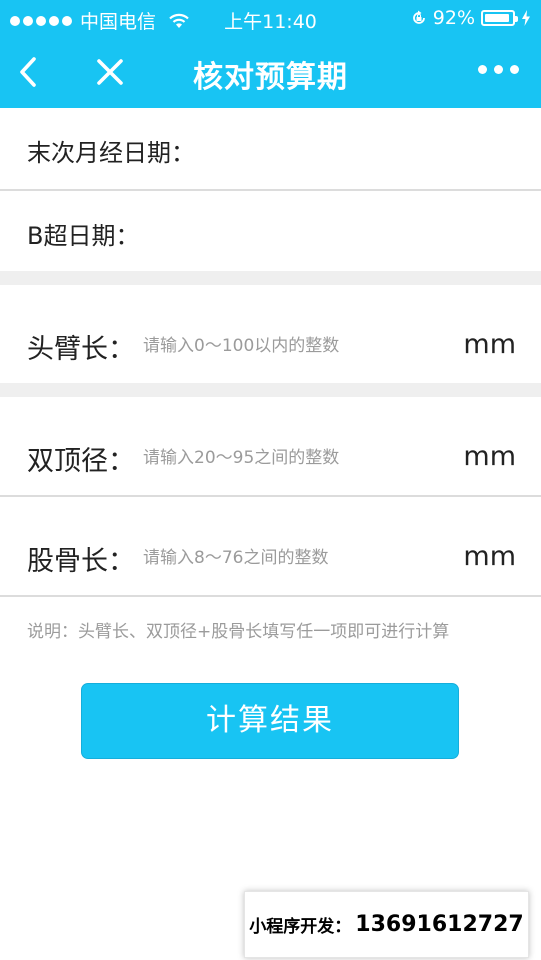 The image size is (541, 960). I want to click on divider, so click(270, 596).